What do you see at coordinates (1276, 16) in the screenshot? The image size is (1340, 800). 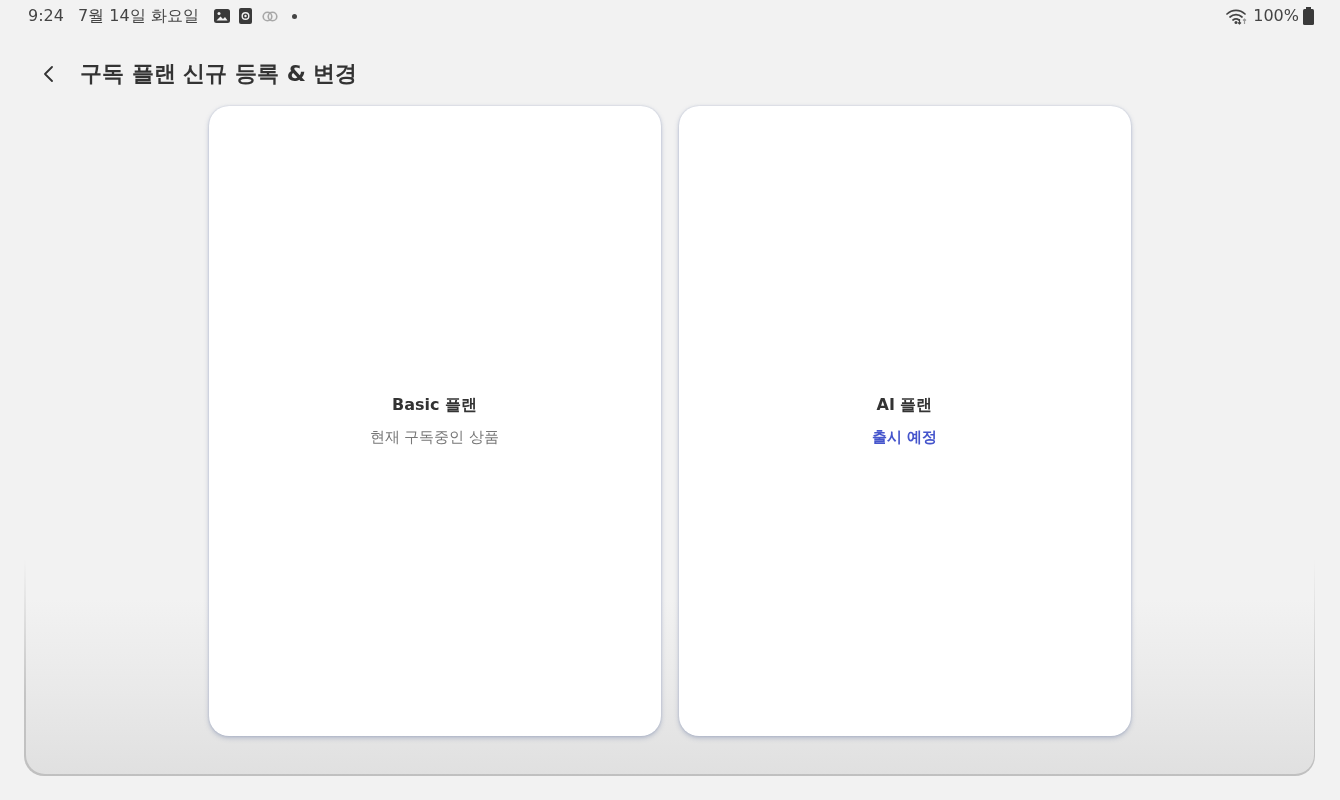 I see `battery-percent: 100%` at bounding box center [1276, 16].